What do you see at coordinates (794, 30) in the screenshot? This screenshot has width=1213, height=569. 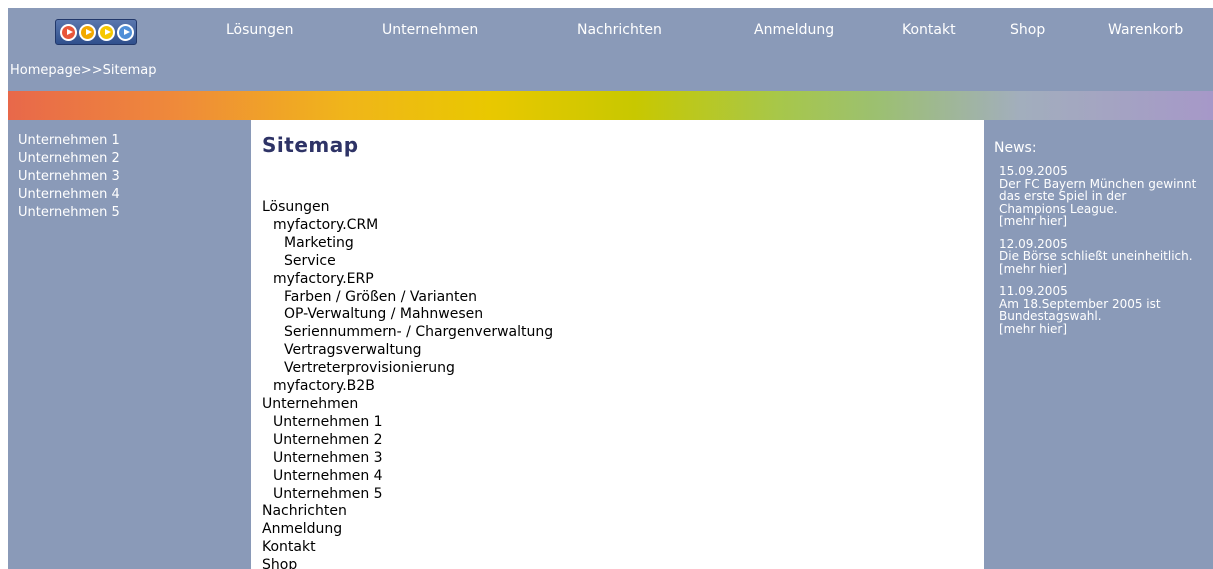 I see `nav-anmeldung: Anmeldung` at bounding box center [794, 30].